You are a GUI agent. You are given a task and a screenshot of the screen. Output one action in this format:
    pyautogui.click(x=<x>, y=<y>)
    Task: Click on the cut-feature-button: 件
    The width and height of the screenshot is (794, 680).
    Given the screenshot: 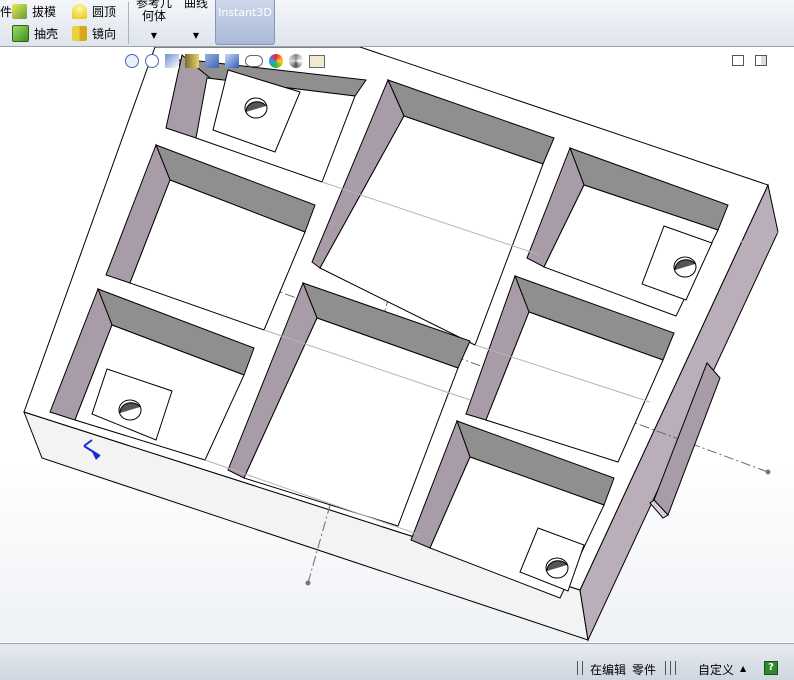 What is the action you would take?
    pyautogui.click(x=6, y=11)
    